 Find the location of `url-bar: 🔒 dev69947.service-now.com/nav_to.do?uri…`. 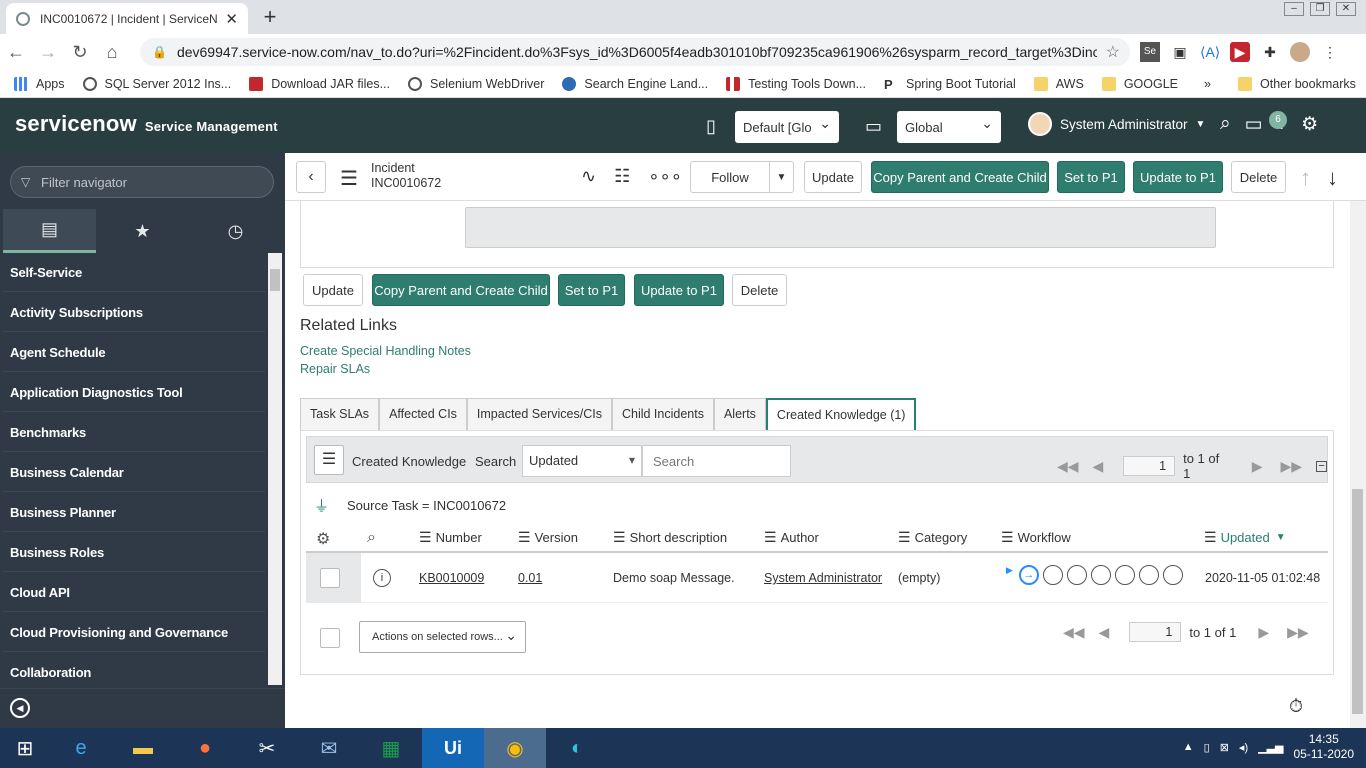

url-bar: 🔒 dev69947.service-now.com/nav_to.do?uri… is located at coordinates (635, 52).